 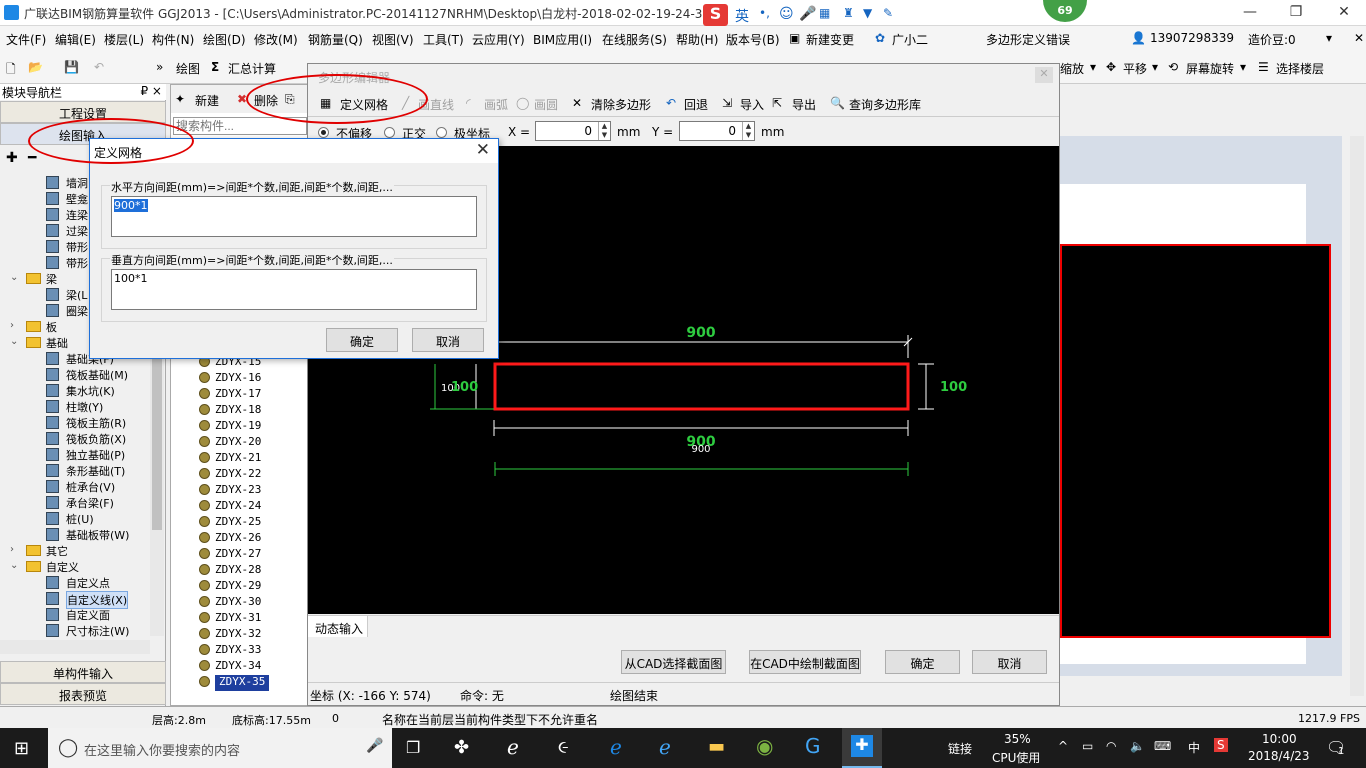 What do you see at coordinates (364, 104) in the screenshot?
I see `define-grid-button: 定义网格` at bounding box center [364, 104].